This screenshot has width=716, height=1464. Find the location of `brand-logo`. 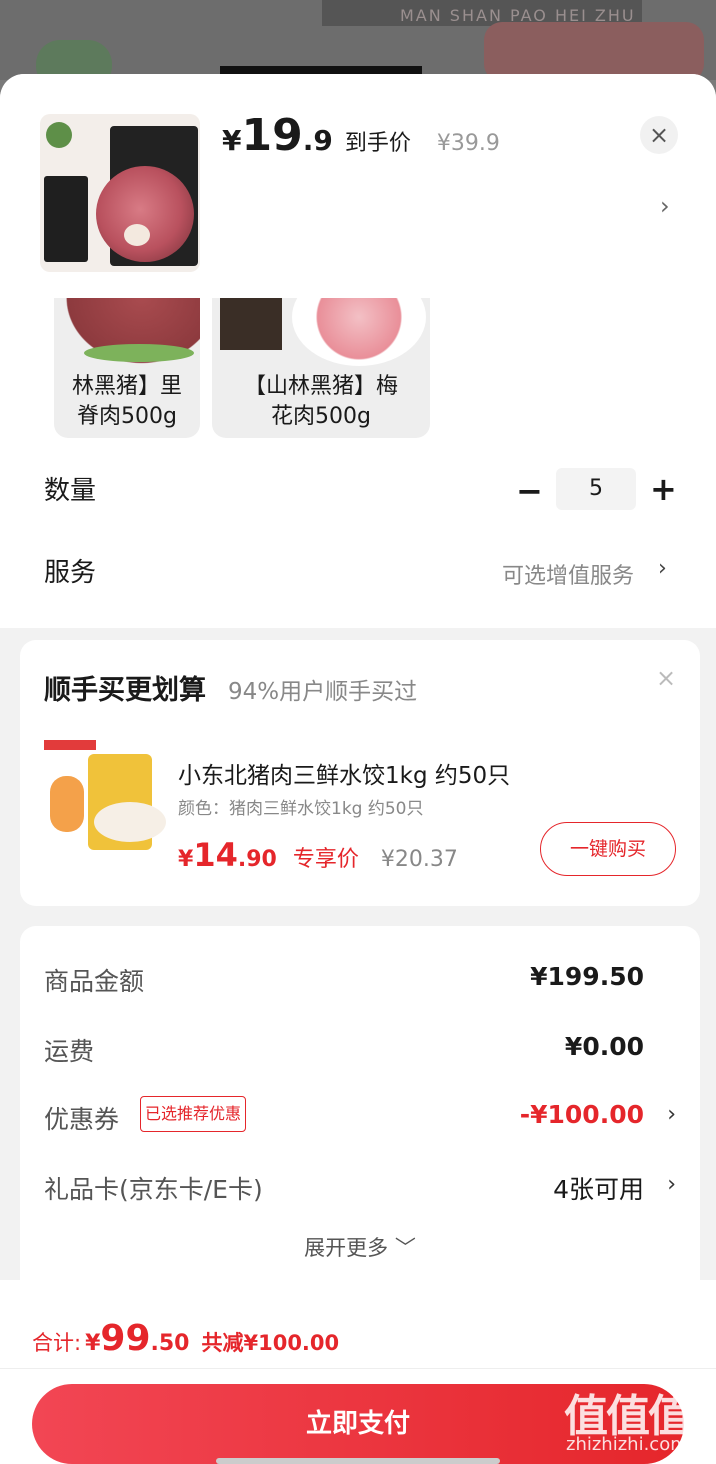

brand-logo is located at coordinates (59, 135).